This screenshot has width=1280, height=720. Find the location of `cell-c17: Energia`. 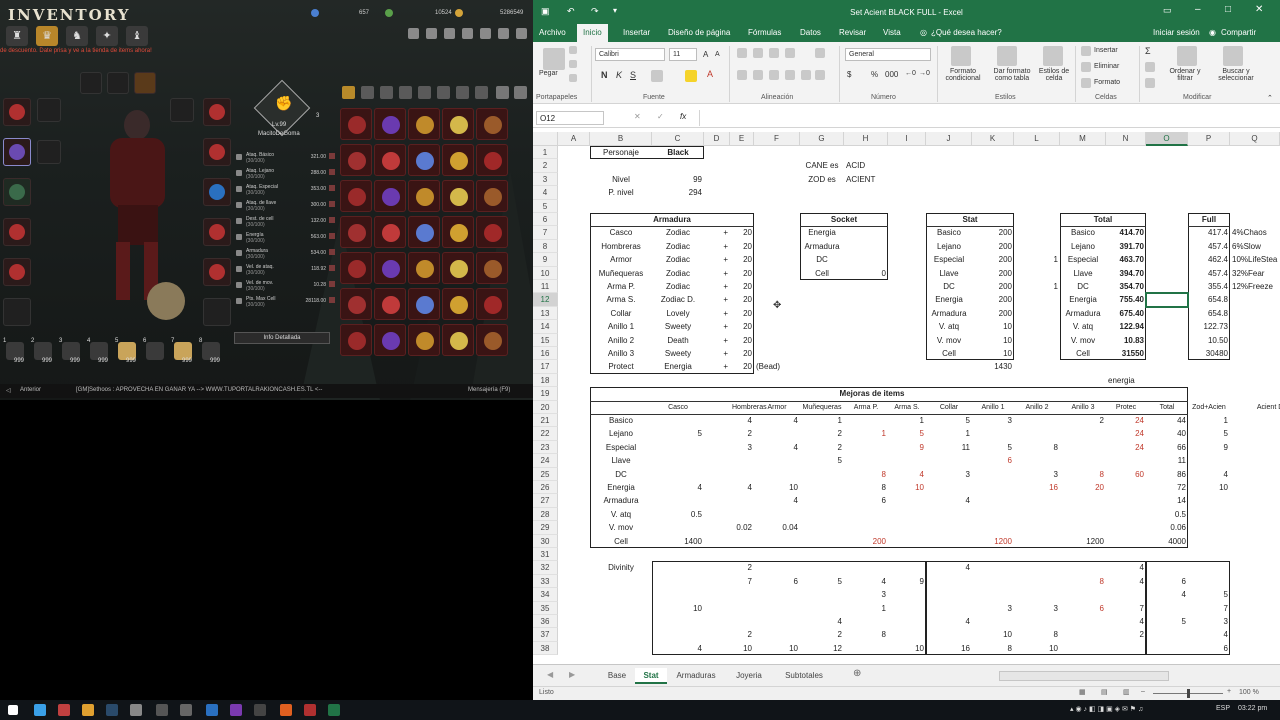

cell-c17: Energia is located at coordinates (678, 366).